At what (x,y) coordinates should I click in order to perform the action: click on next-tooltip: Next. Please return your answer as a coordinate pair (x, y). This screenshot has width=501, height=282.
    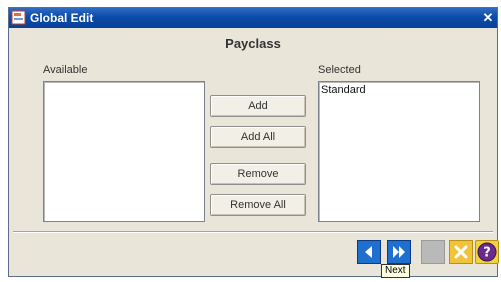
    Looking at the image, I should click on (395, 271).